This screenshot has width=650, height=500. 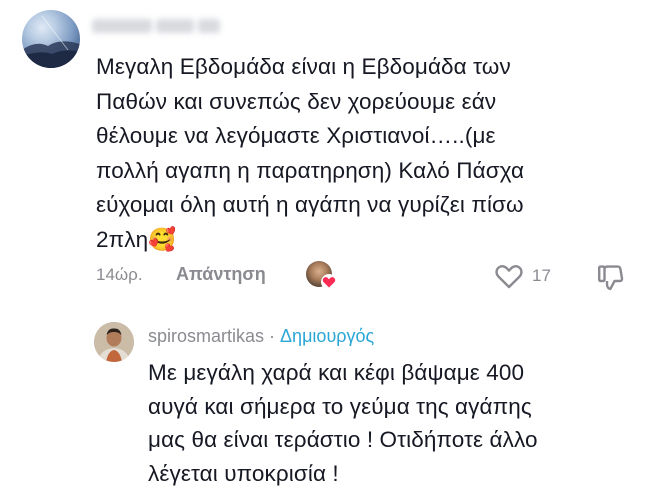 What do you see at coordinates (206, 336) in the screenshot?
I see `reply-username: spirosmartikas` at bounding box center [206, 336].